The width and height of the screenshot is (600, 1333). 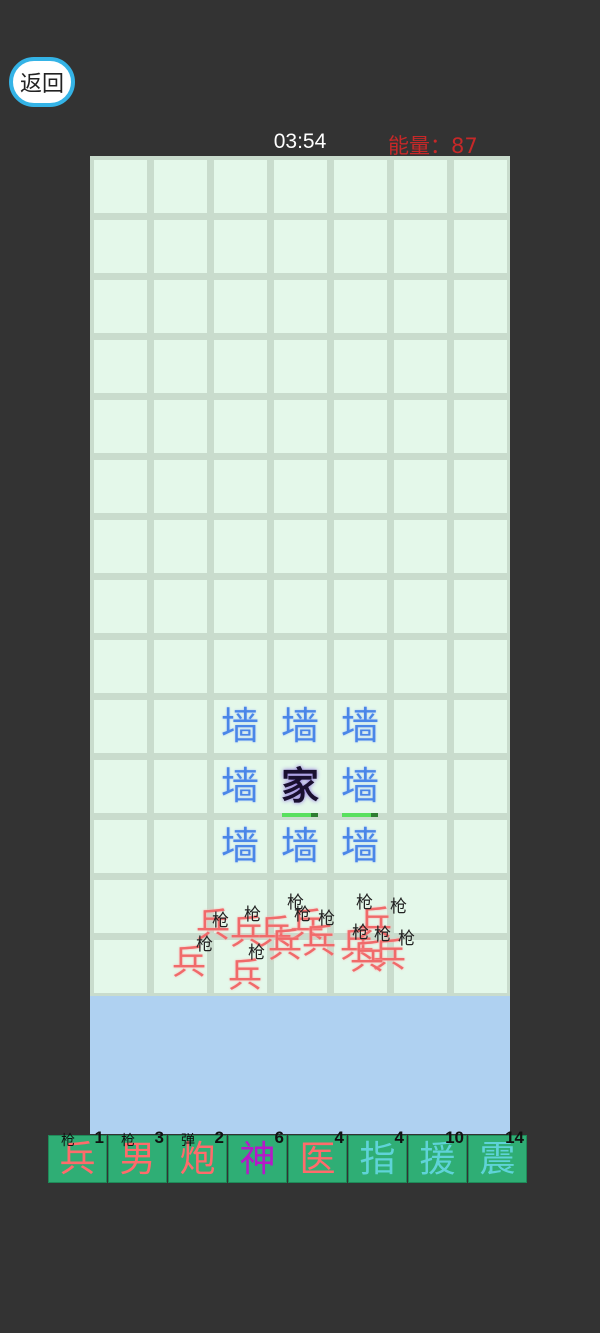 What do you see at coordinates (377, 1155) in the screenshot?
I see `unit-card: 指4` at bounding box center [377, 1155].